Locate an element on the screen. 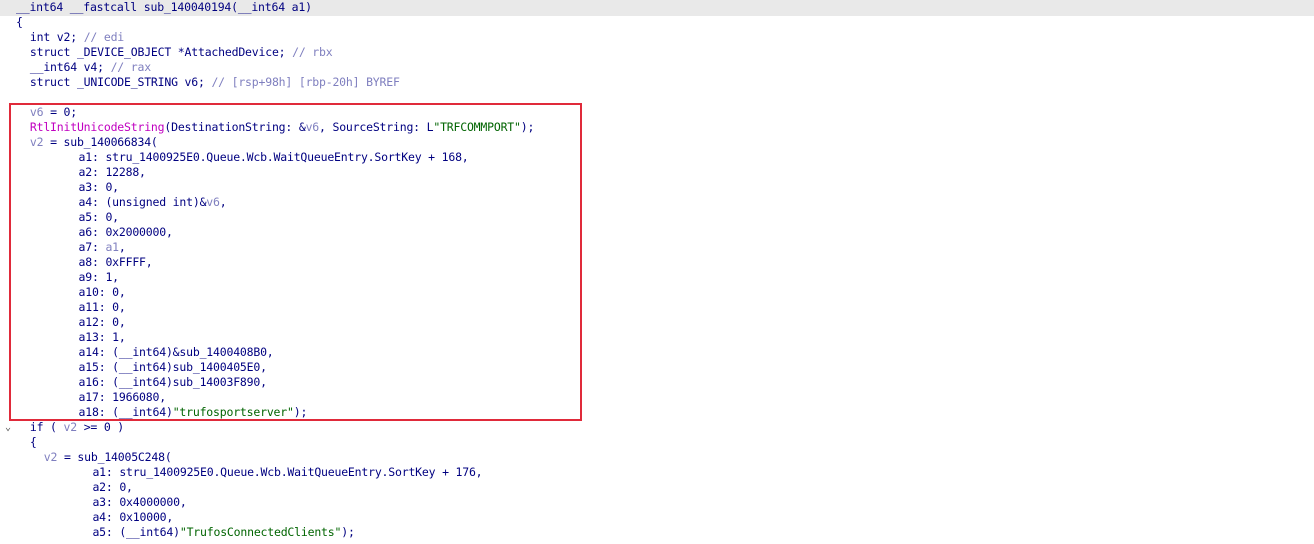  code-line: a11: 0, is located at coordinates (102, 307).